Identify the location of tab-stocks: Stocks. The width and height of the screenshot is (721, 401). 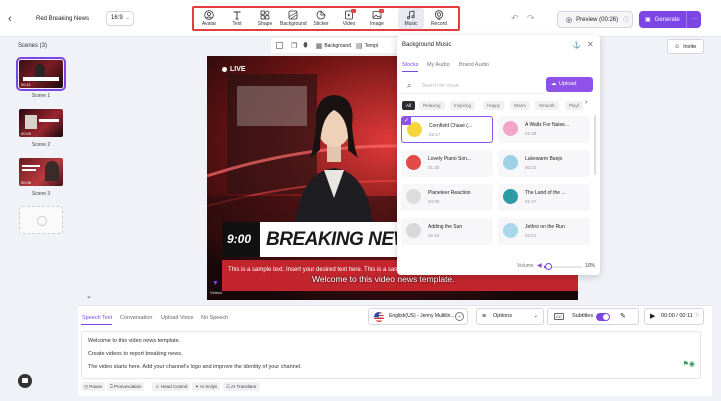
(410, 65).